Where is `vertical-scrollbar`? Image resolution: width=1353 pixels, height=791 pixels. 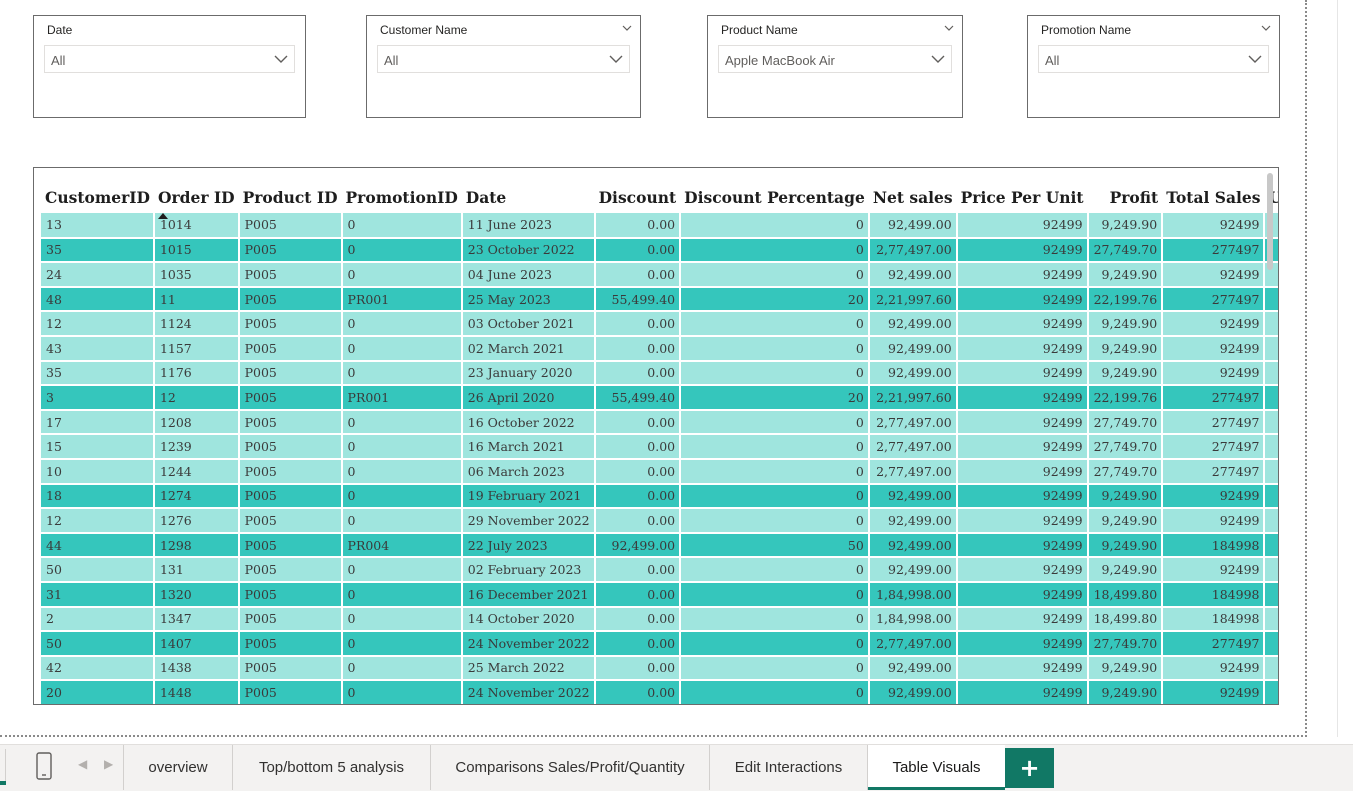
vertical-scrollbar is located at coordinates (1270, 436).